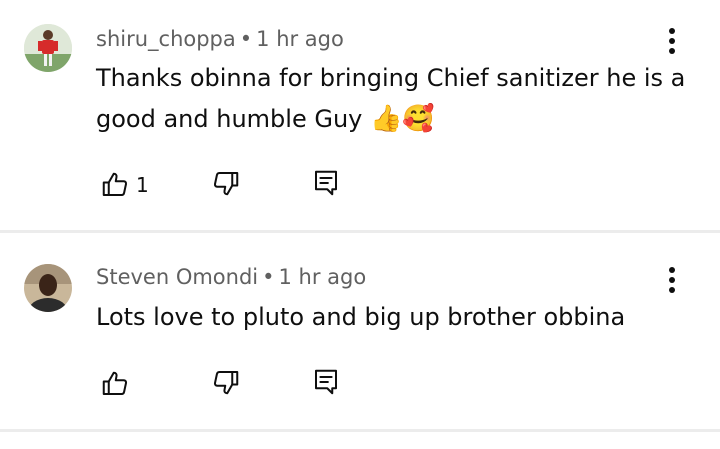 The width and height of the screenshot is (720, 449). Describe the element at coordinates (322, 277) in the screenshot. I see `comment-time: 1 hr ago` at that location.